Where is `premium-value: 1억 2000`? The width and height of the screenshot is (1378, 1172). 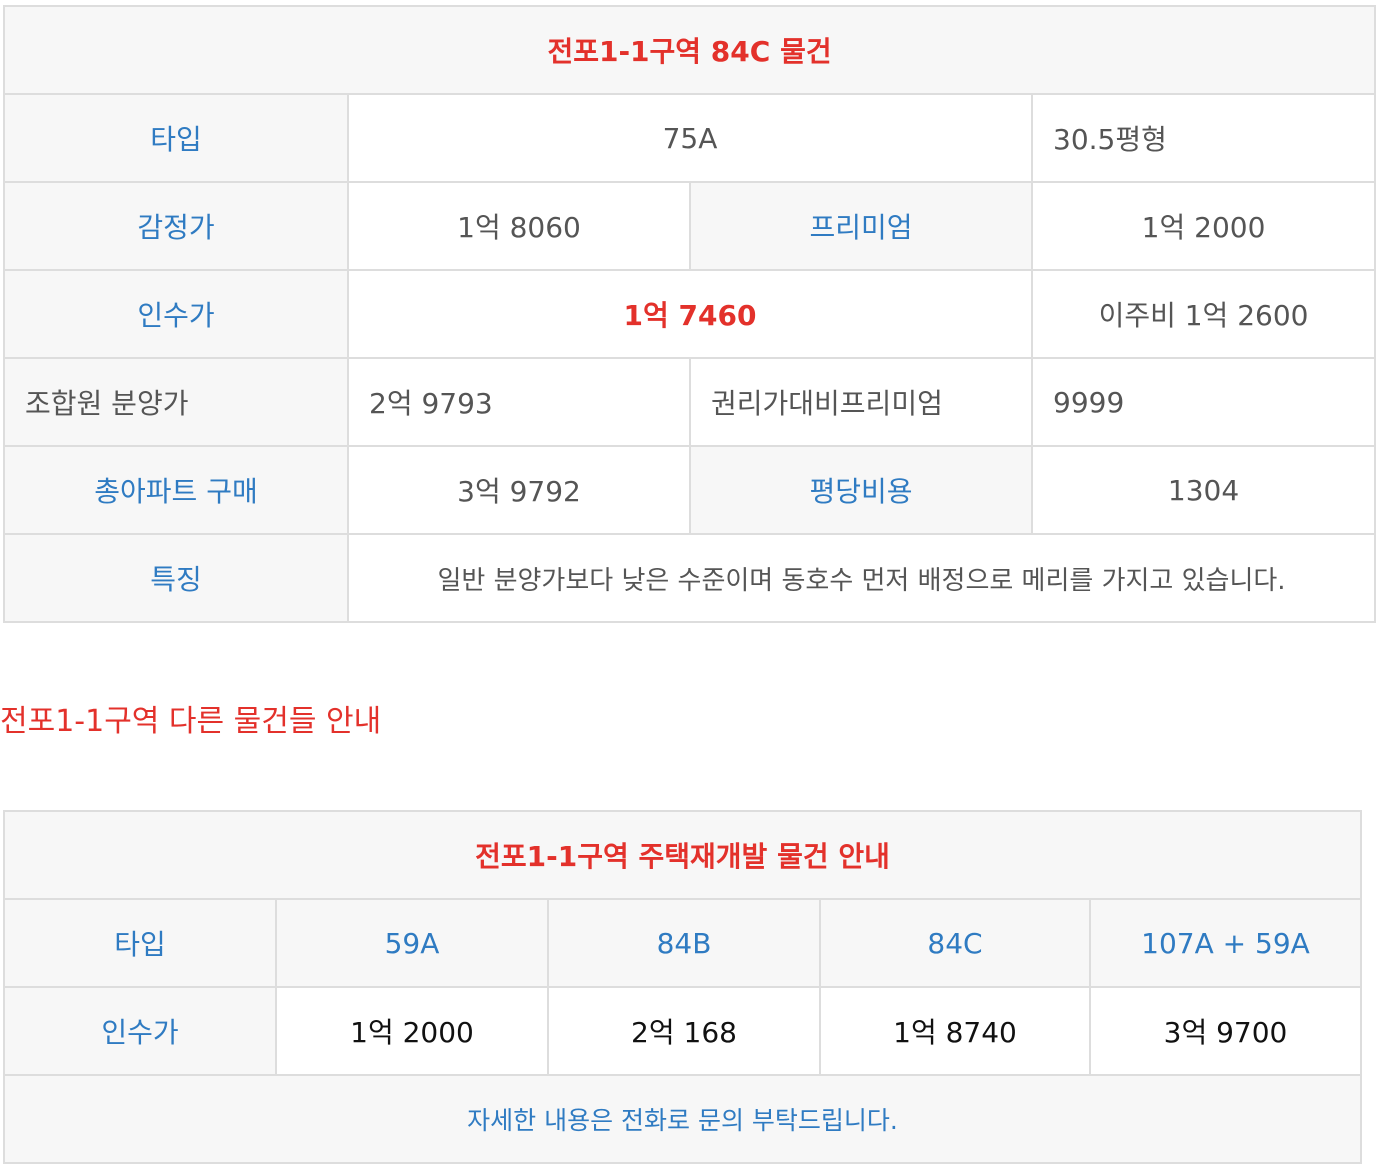
premium-value: 1억 2000 is located at coordinates (1203, 226).